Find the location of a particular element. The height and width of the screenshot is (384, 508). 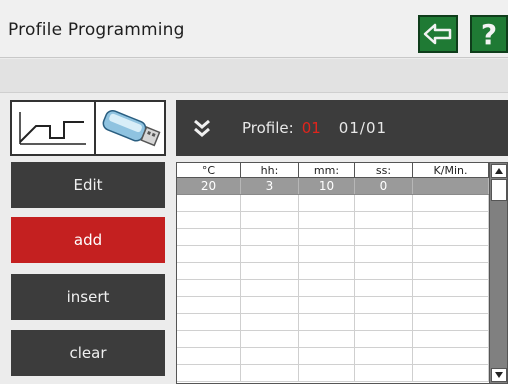

cell-hours: 3 is located at coordinates (270, 186).